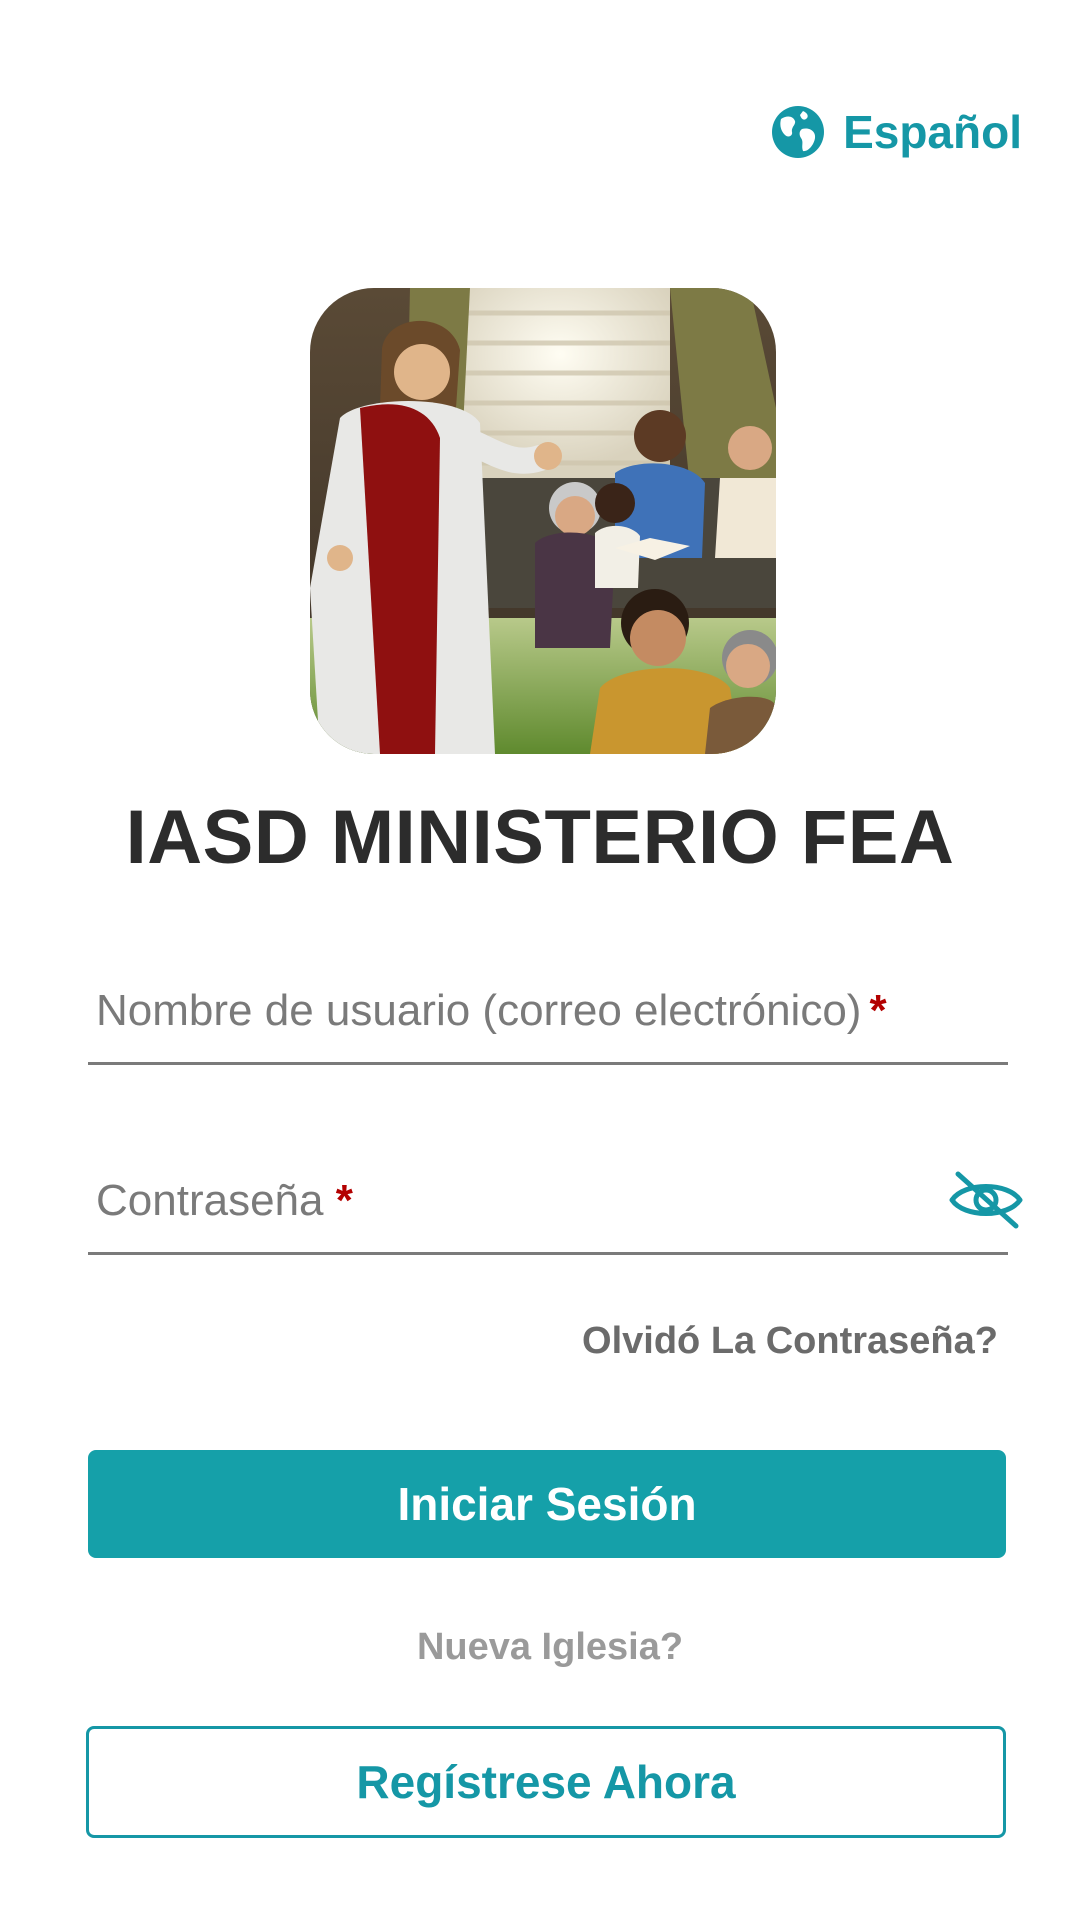 The height and width of the screenshot is (1920, 1080). I want to click on language-selector: Español, so click(896, 132).